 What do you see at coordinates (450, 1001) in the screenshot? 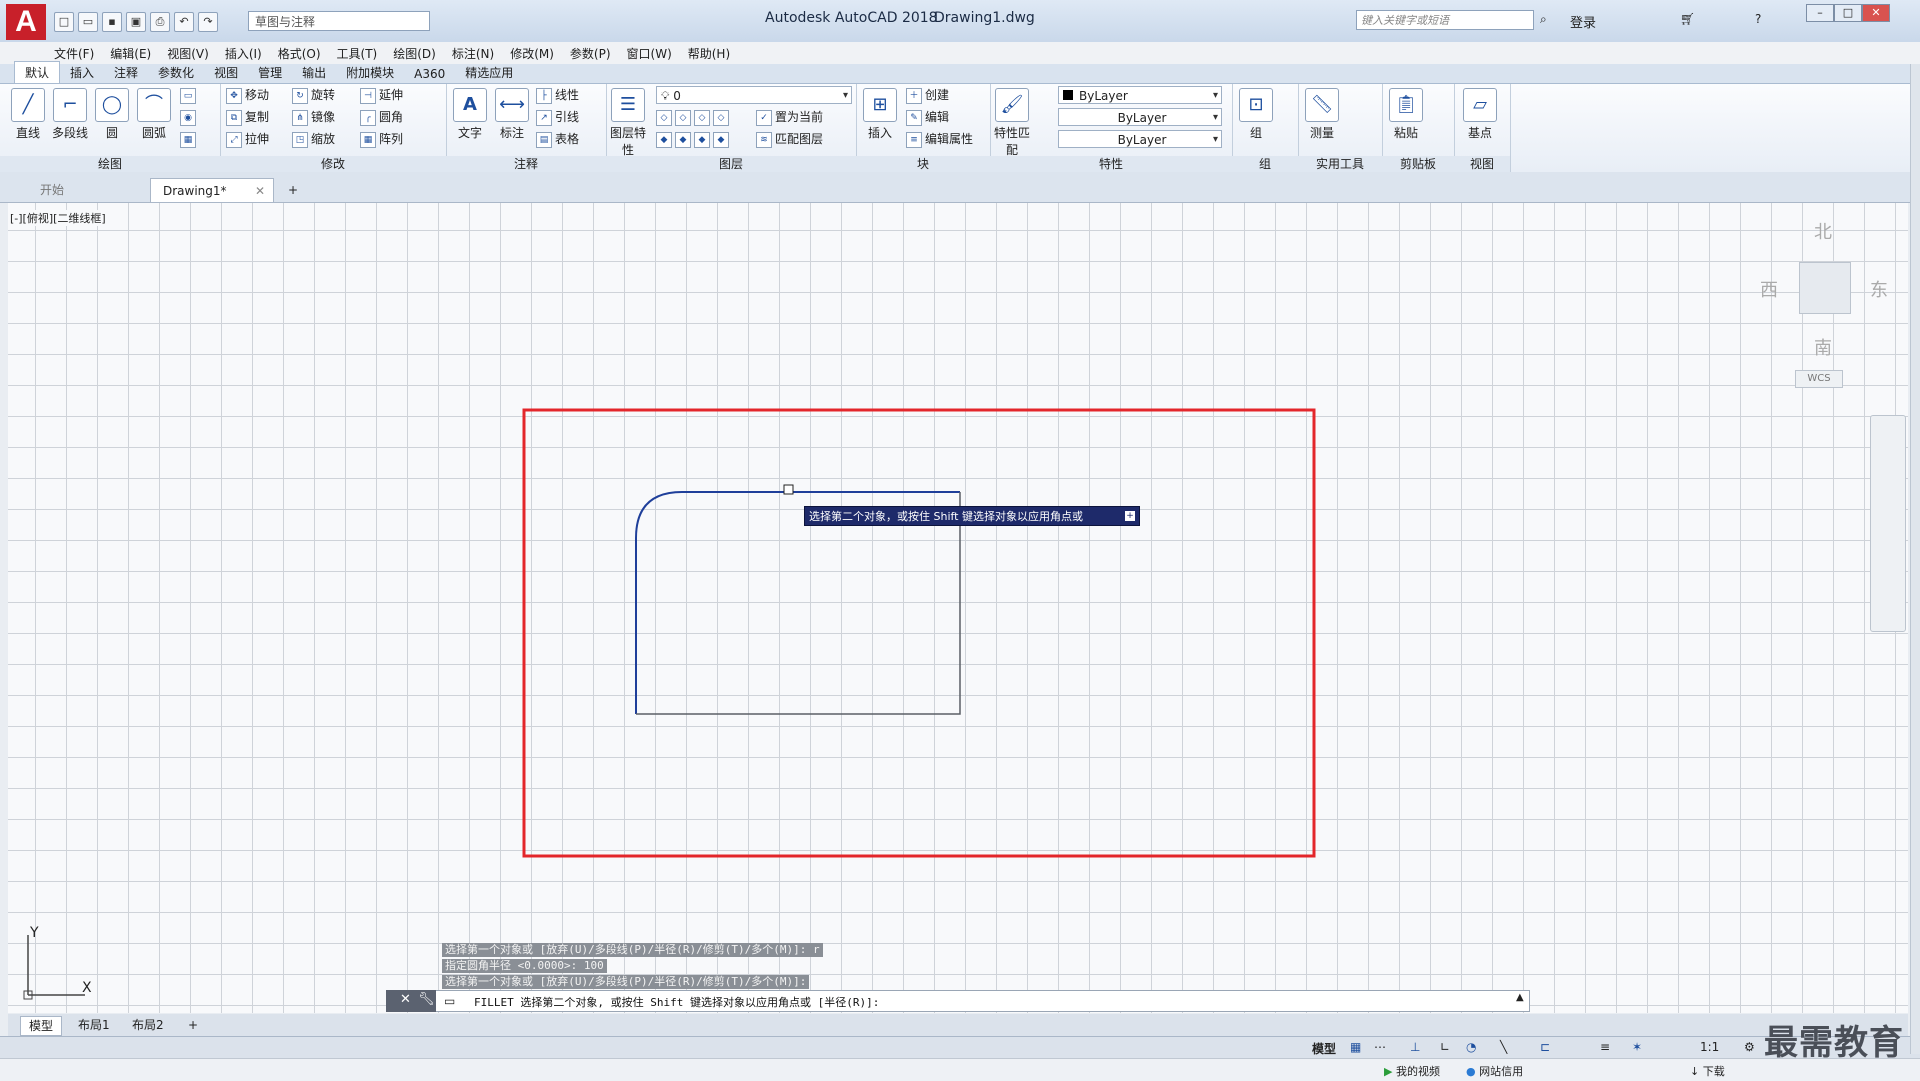
I see `command-prompt-icon: ▭` at bounding box center [450, 1001].